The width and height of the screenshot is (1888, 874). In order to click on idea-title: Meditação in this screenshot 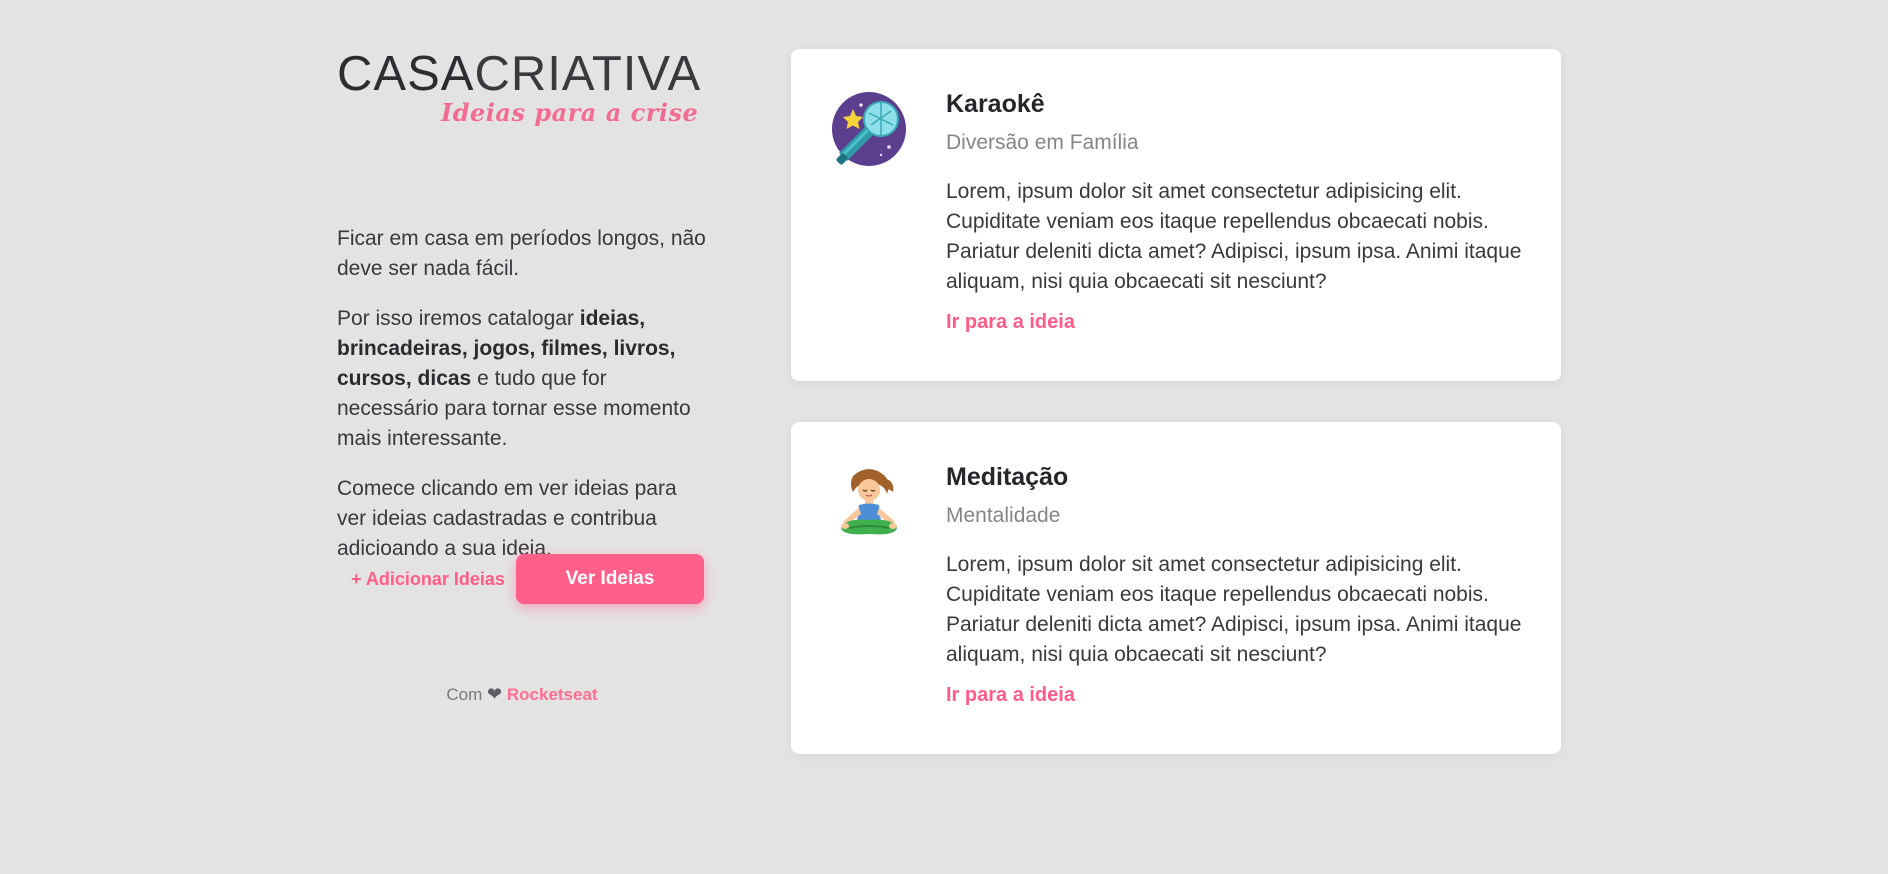, I will do `click(1007, 477)`.